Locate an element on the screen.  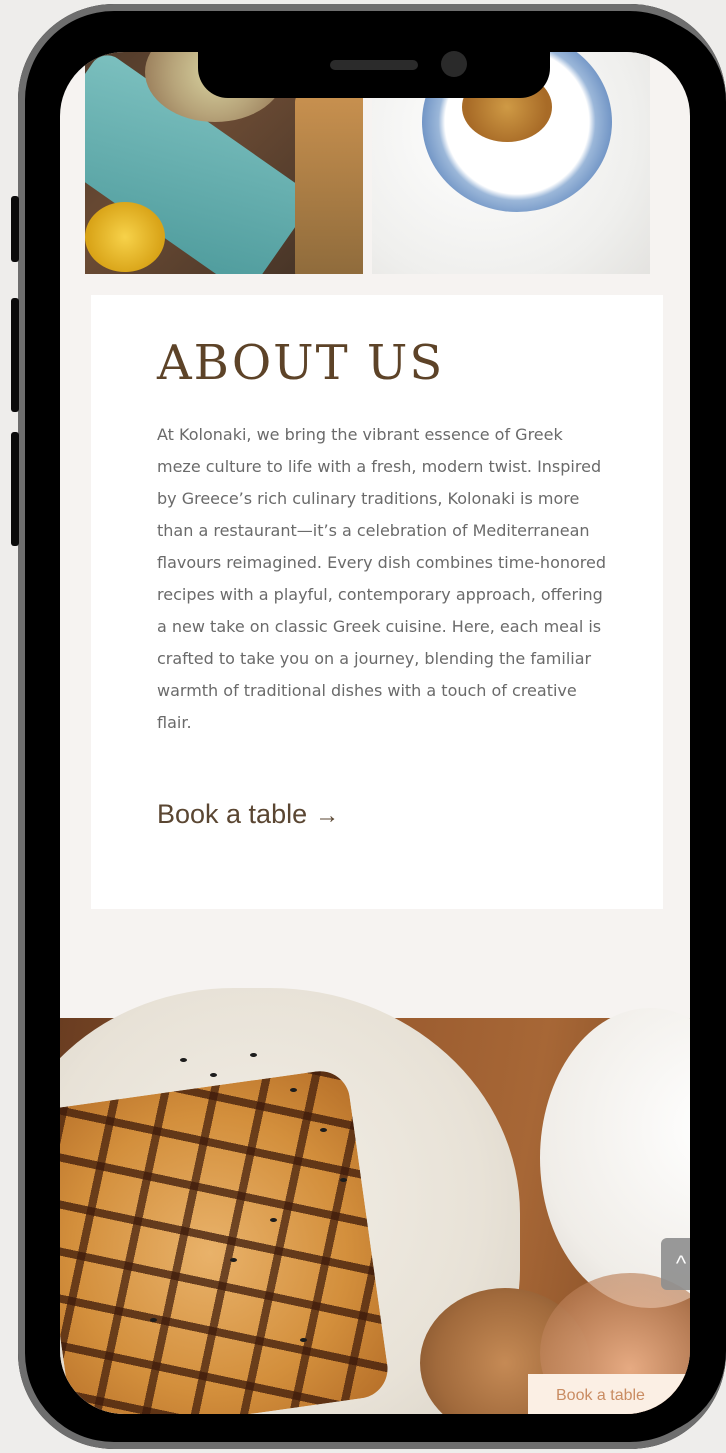
front-camera is located at coordinates (454, 64).